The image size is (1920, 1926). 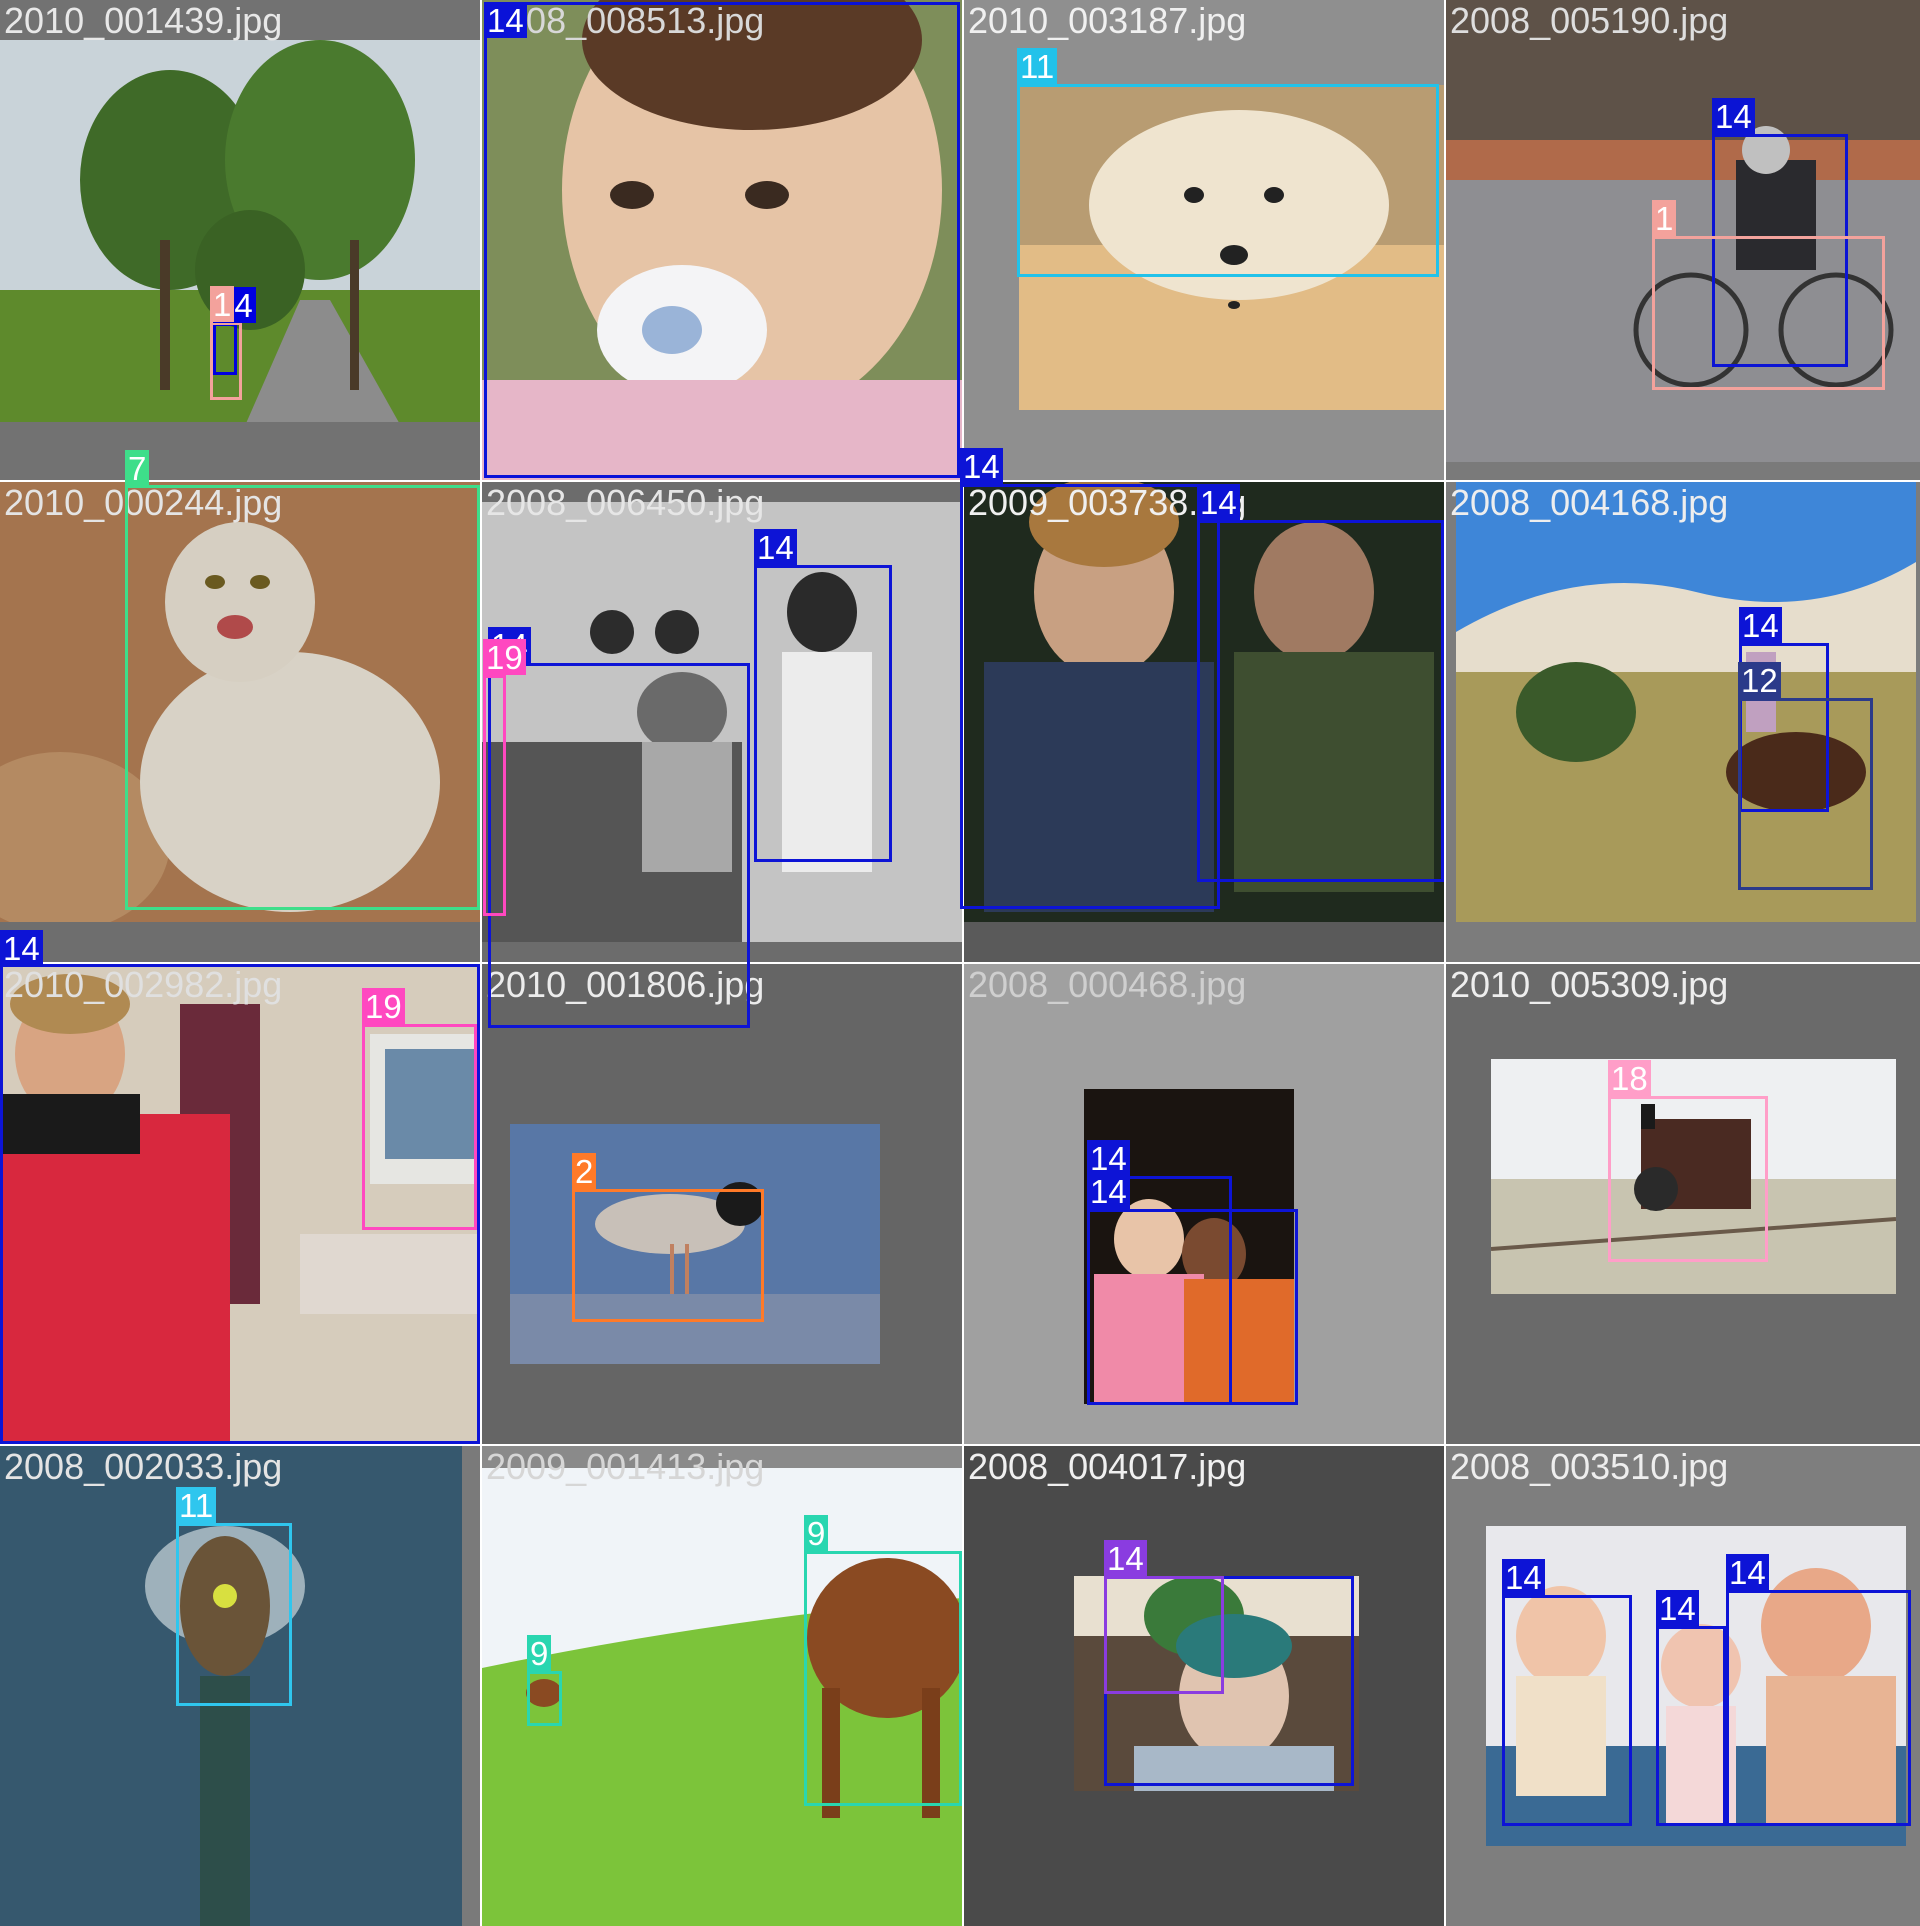 What do you see at coordinates (1589, 1466) in the screenshot?
I see `tile-filename: 2008_003510.jpg` at bounding box center [1589, 1466].